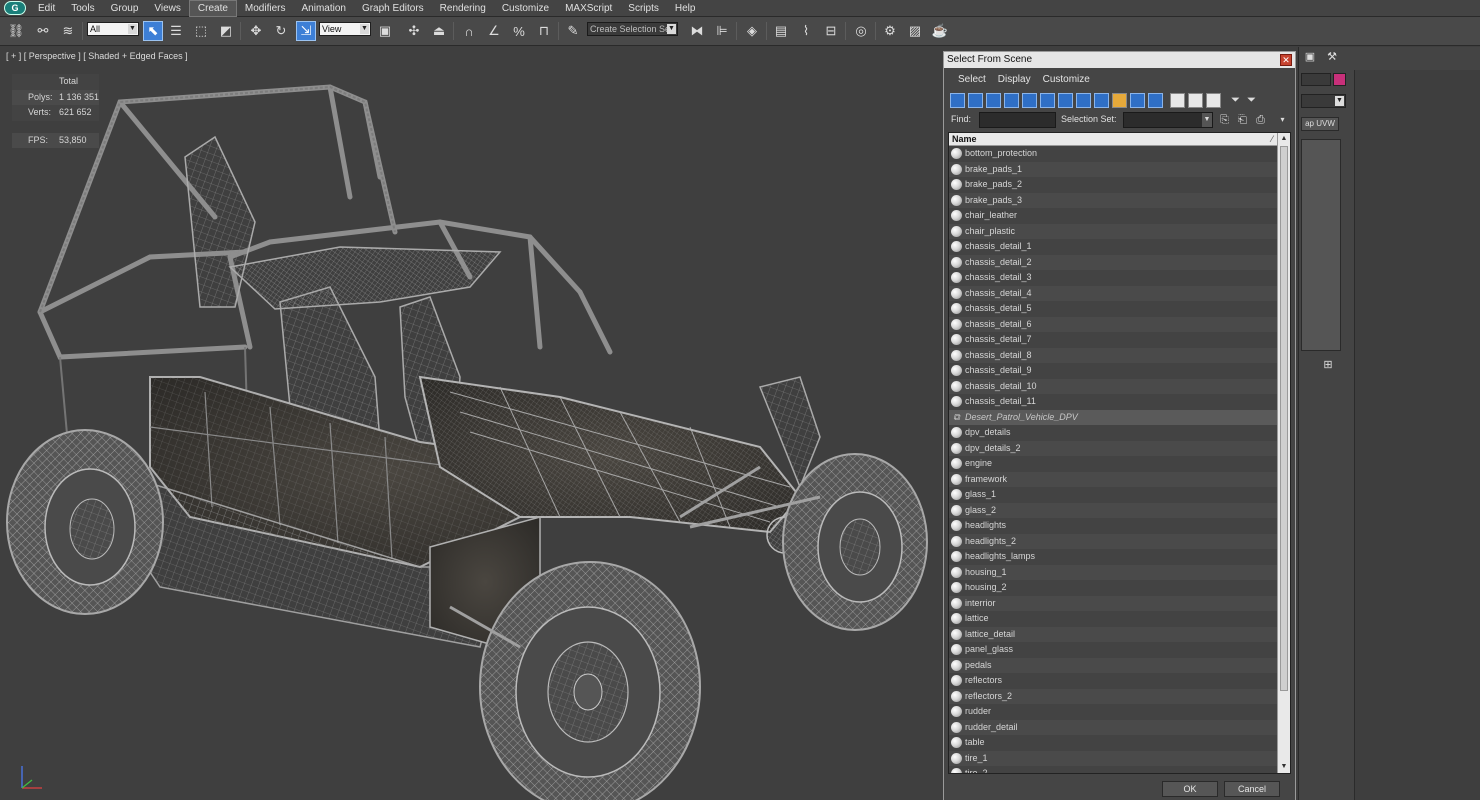  Describe the element at coordinates (176, 31) in the screenshot. I see `select-by-name-icon: ☰` at that location.